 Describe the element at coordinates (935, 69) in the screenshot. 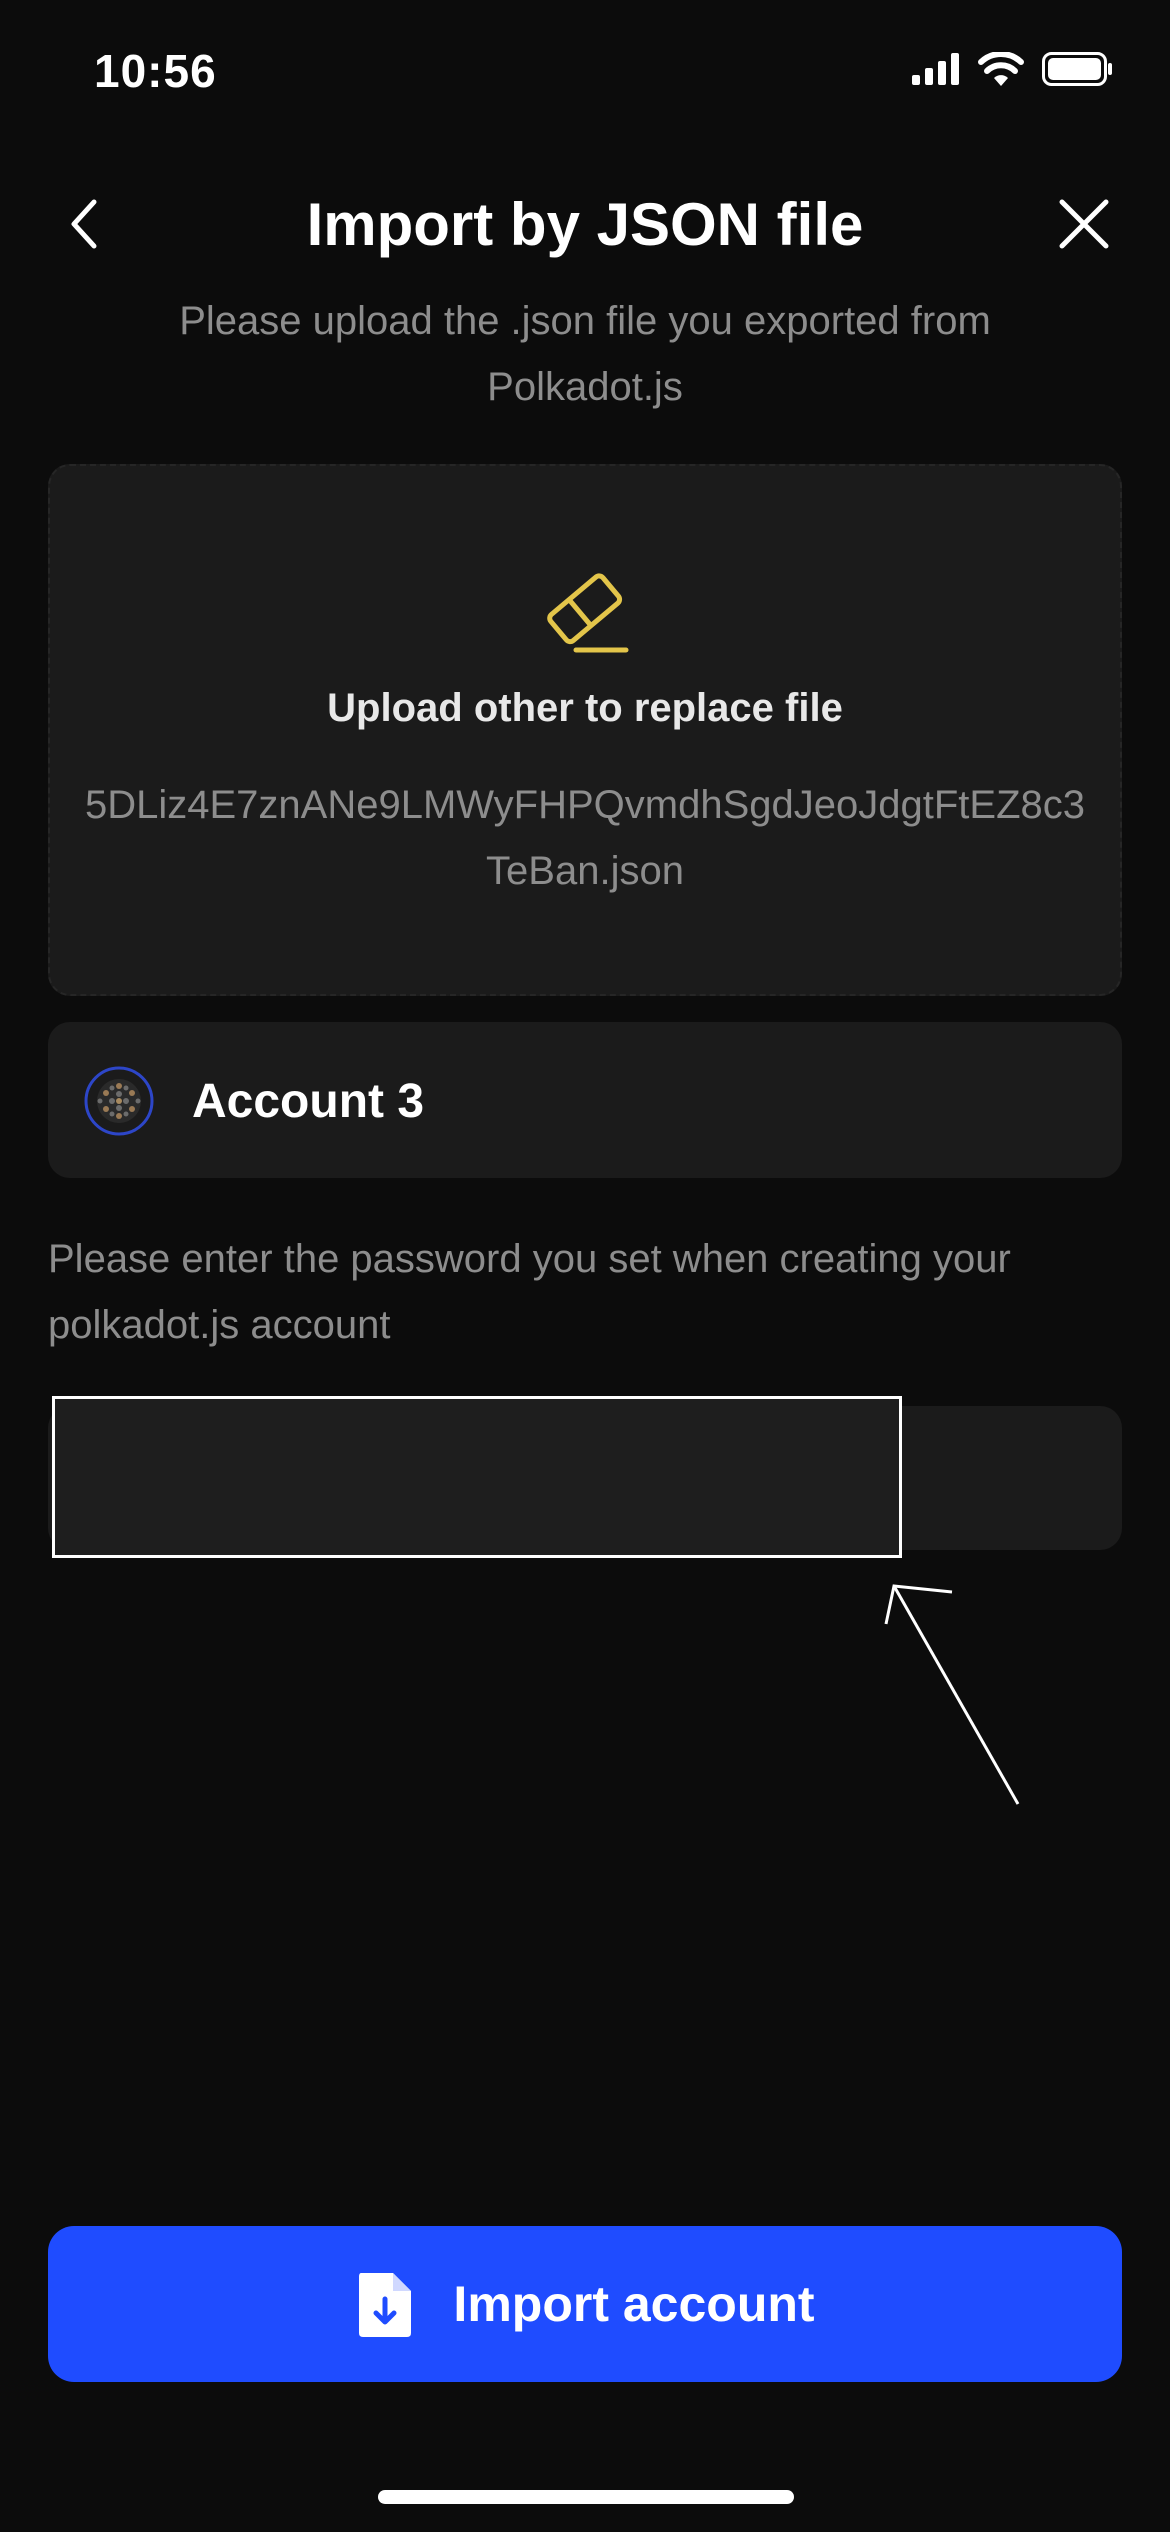

I see `cellular-signal-icon` at that location.